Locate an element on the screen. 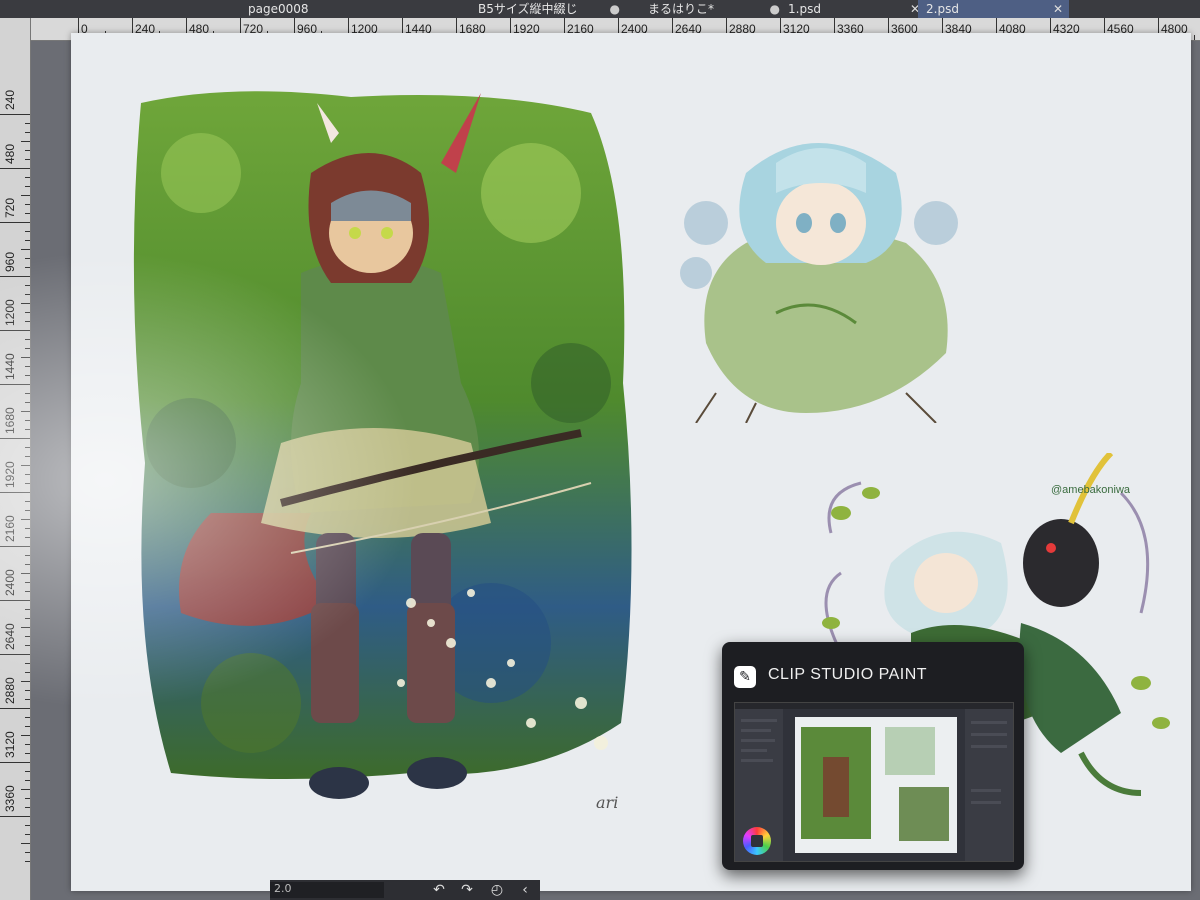 The height and width of the screenshot is (900, 1200). ruler-label: 2640 is located at coordinates (10, 636).